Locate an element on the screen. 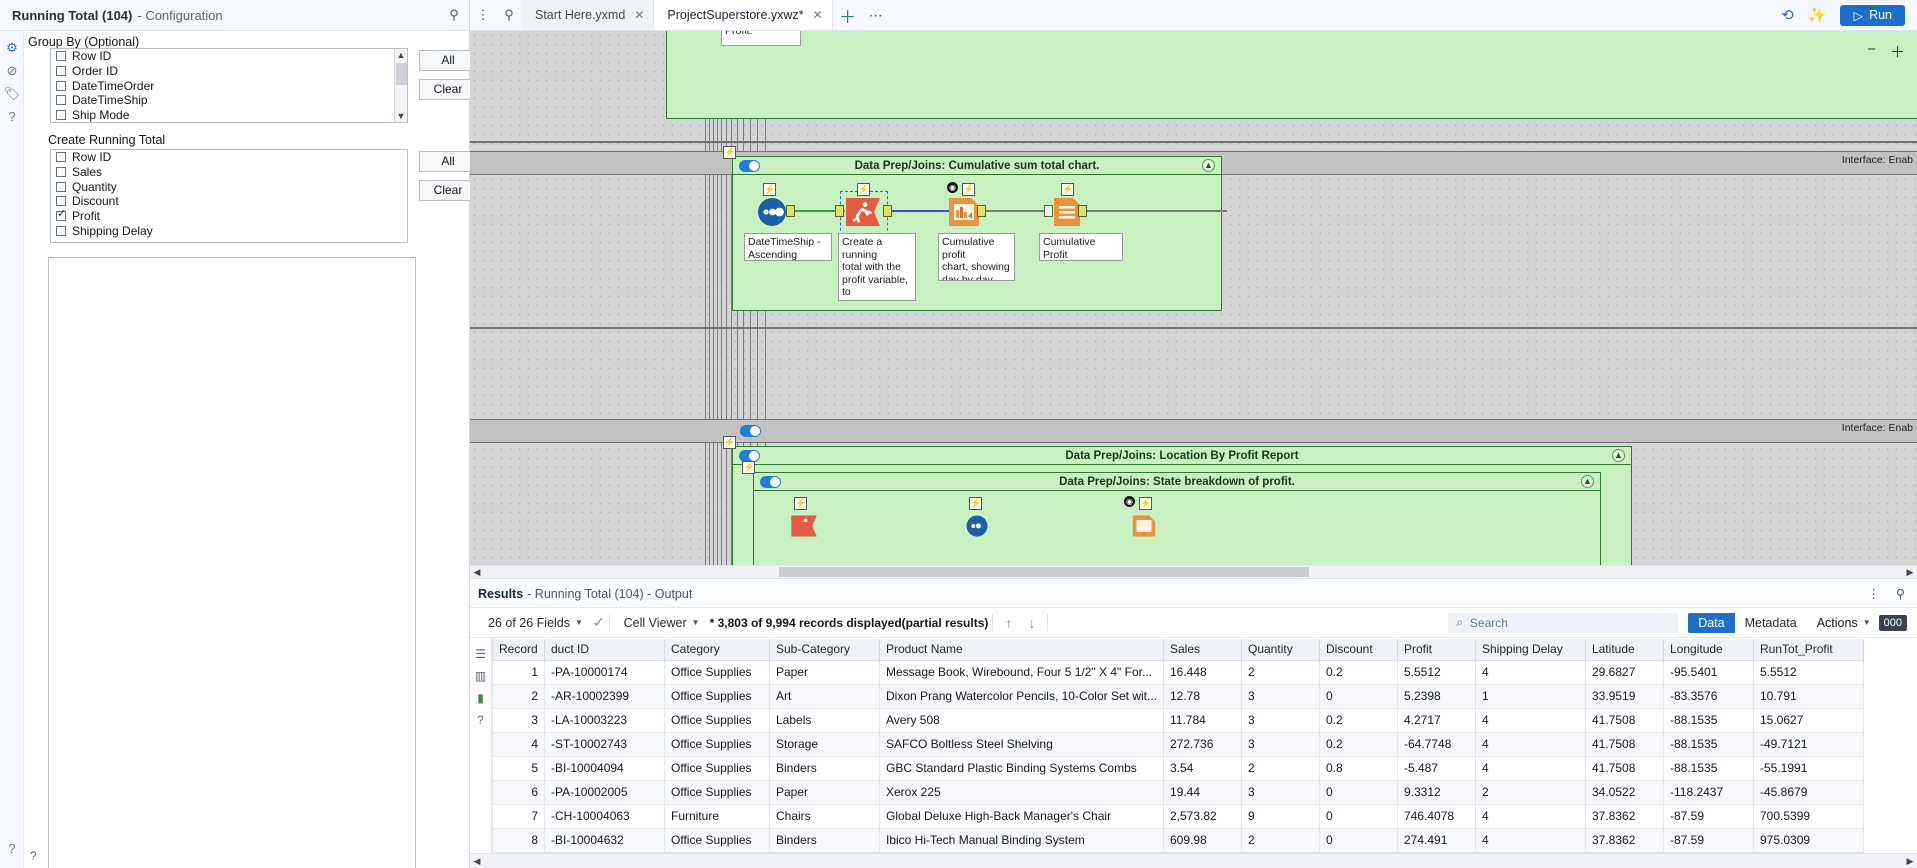 Image resolution: width=1917 pixels, height=868 pixels. column-header: Sales is located at coordinates (1202, 650).